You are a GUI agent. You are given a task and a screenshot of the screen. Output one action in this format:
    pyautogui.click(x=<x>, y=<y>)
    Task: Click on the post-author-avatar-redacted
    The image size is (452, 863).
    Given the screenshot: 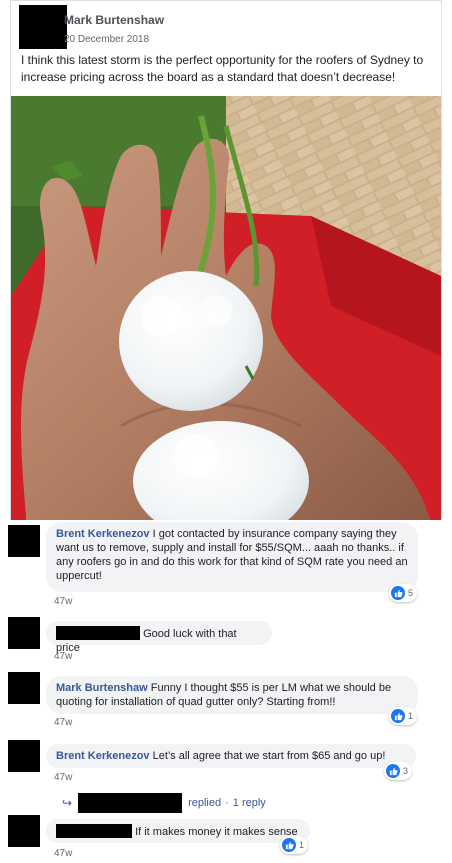 What is the action you would take?
    pyautogui.click(x=43, y=27)
    